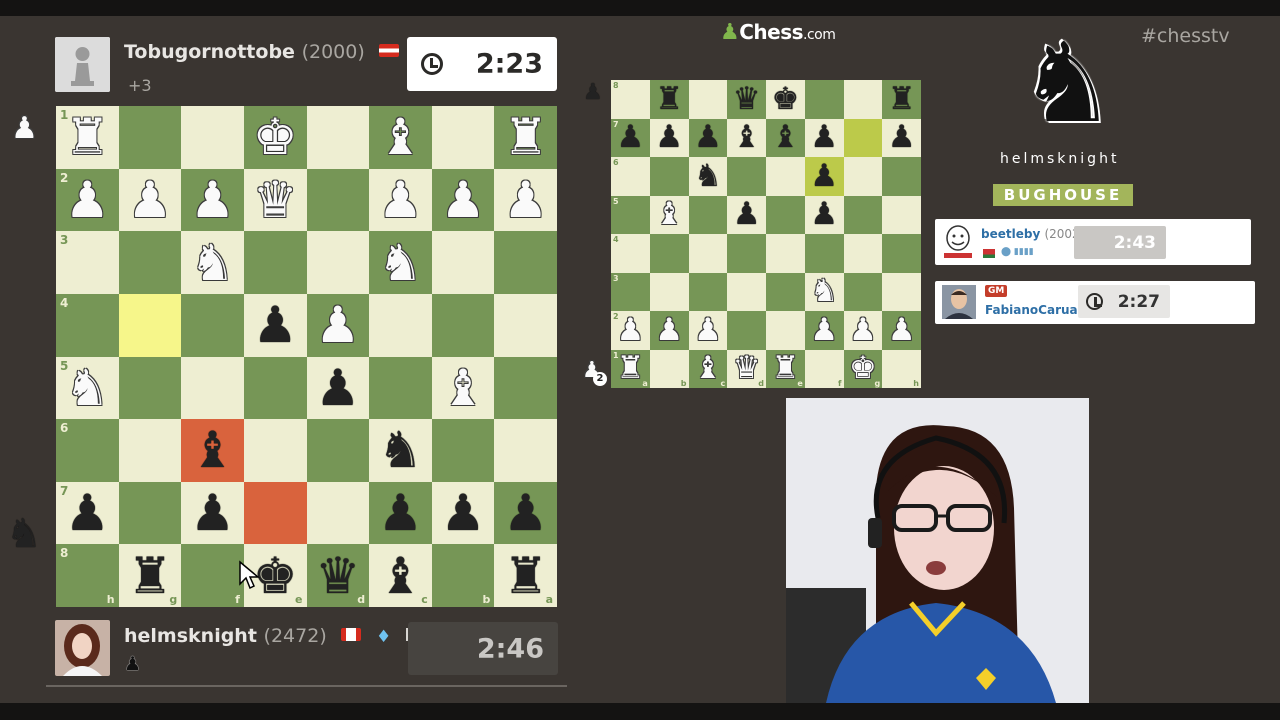 This screenshot has width=1280, height=720. Describe the element at coordinates (209, 52) in the screenshot. I see `top-player-name: Tobugornottobe` at that location.